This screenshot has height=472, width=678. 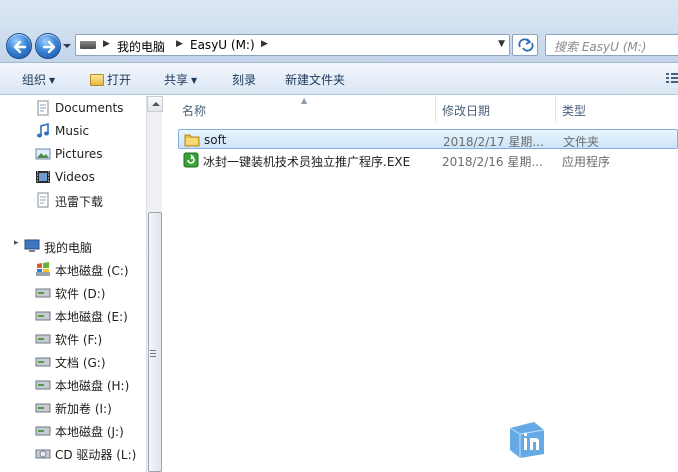 What do you see at coordinates (79, 340) in the screenshot?
I see `nav-item-label: 软件 (F:)` at bounding box center [79, 340].